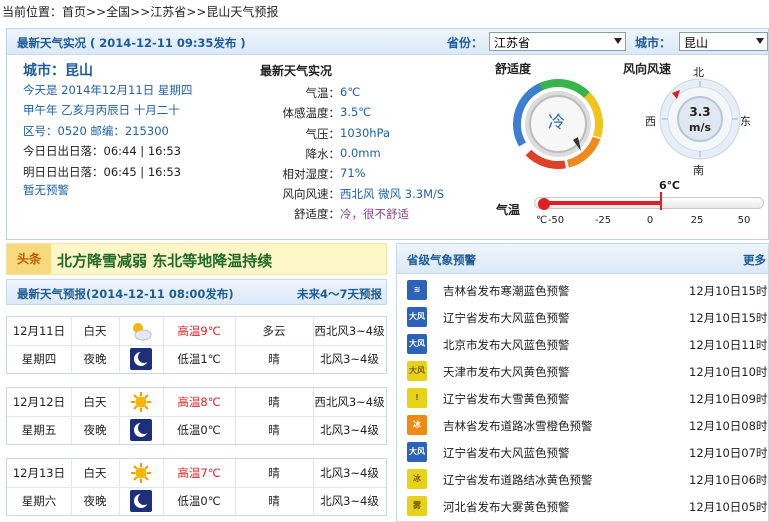 The image size is (769, 522). Describe the element at coordinates (311, 194) in the screenshot. I see `realtime-label: 风向风速：` at that location.